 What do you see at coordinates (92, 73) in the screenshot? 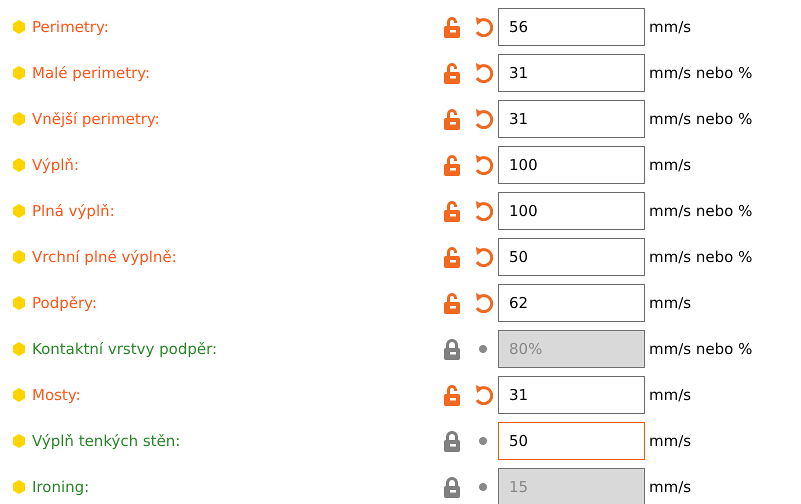
I see `setting-label: Malé perimetry:` at bounding box center [92, 73].